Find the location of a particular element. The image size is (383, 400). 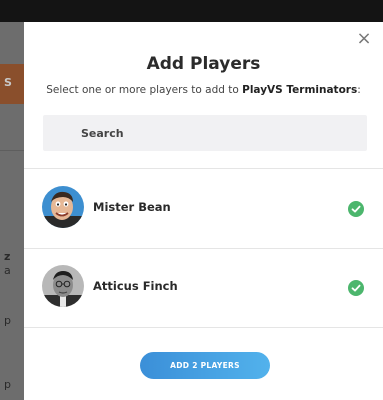

background-text-fragment: z is located at coordinates (7, 256).